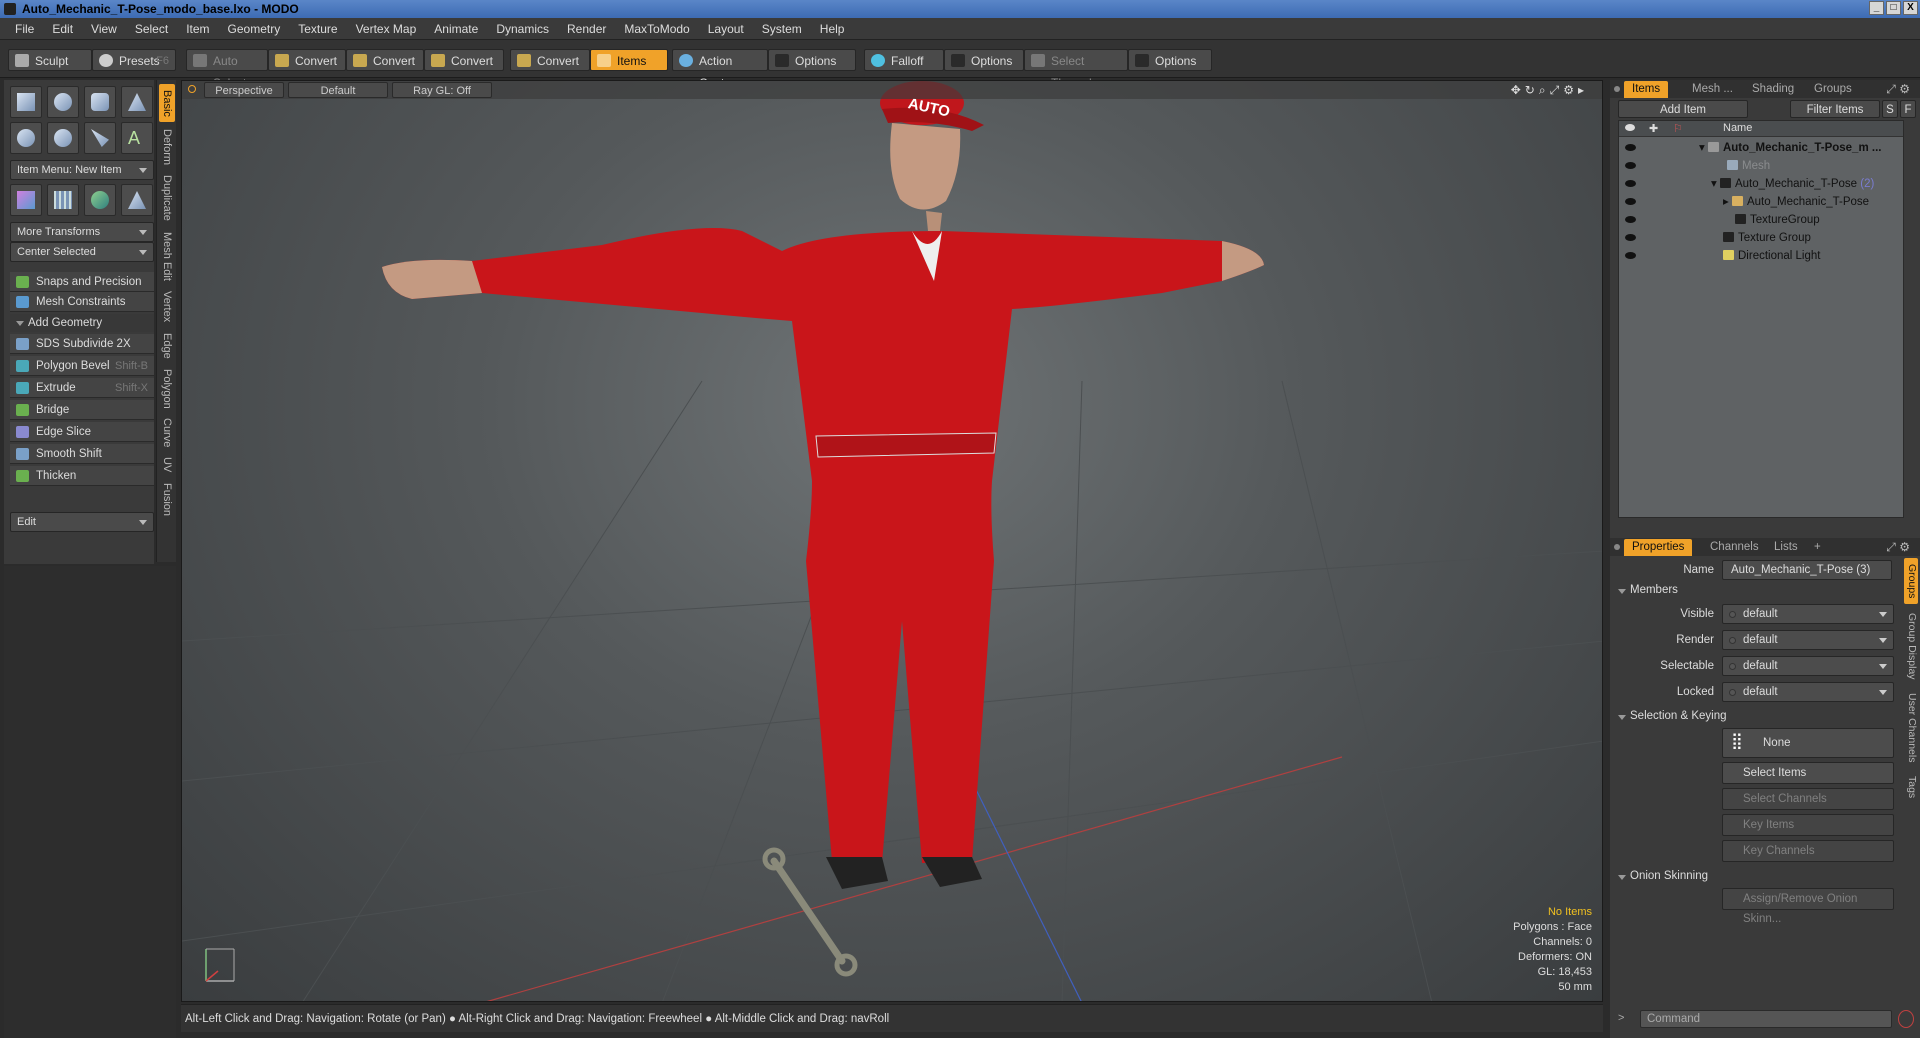  What do you see at coordinates (100, 200) in the screenshot?
I see `sphere-warp-button` at bounding box center [100, 200].